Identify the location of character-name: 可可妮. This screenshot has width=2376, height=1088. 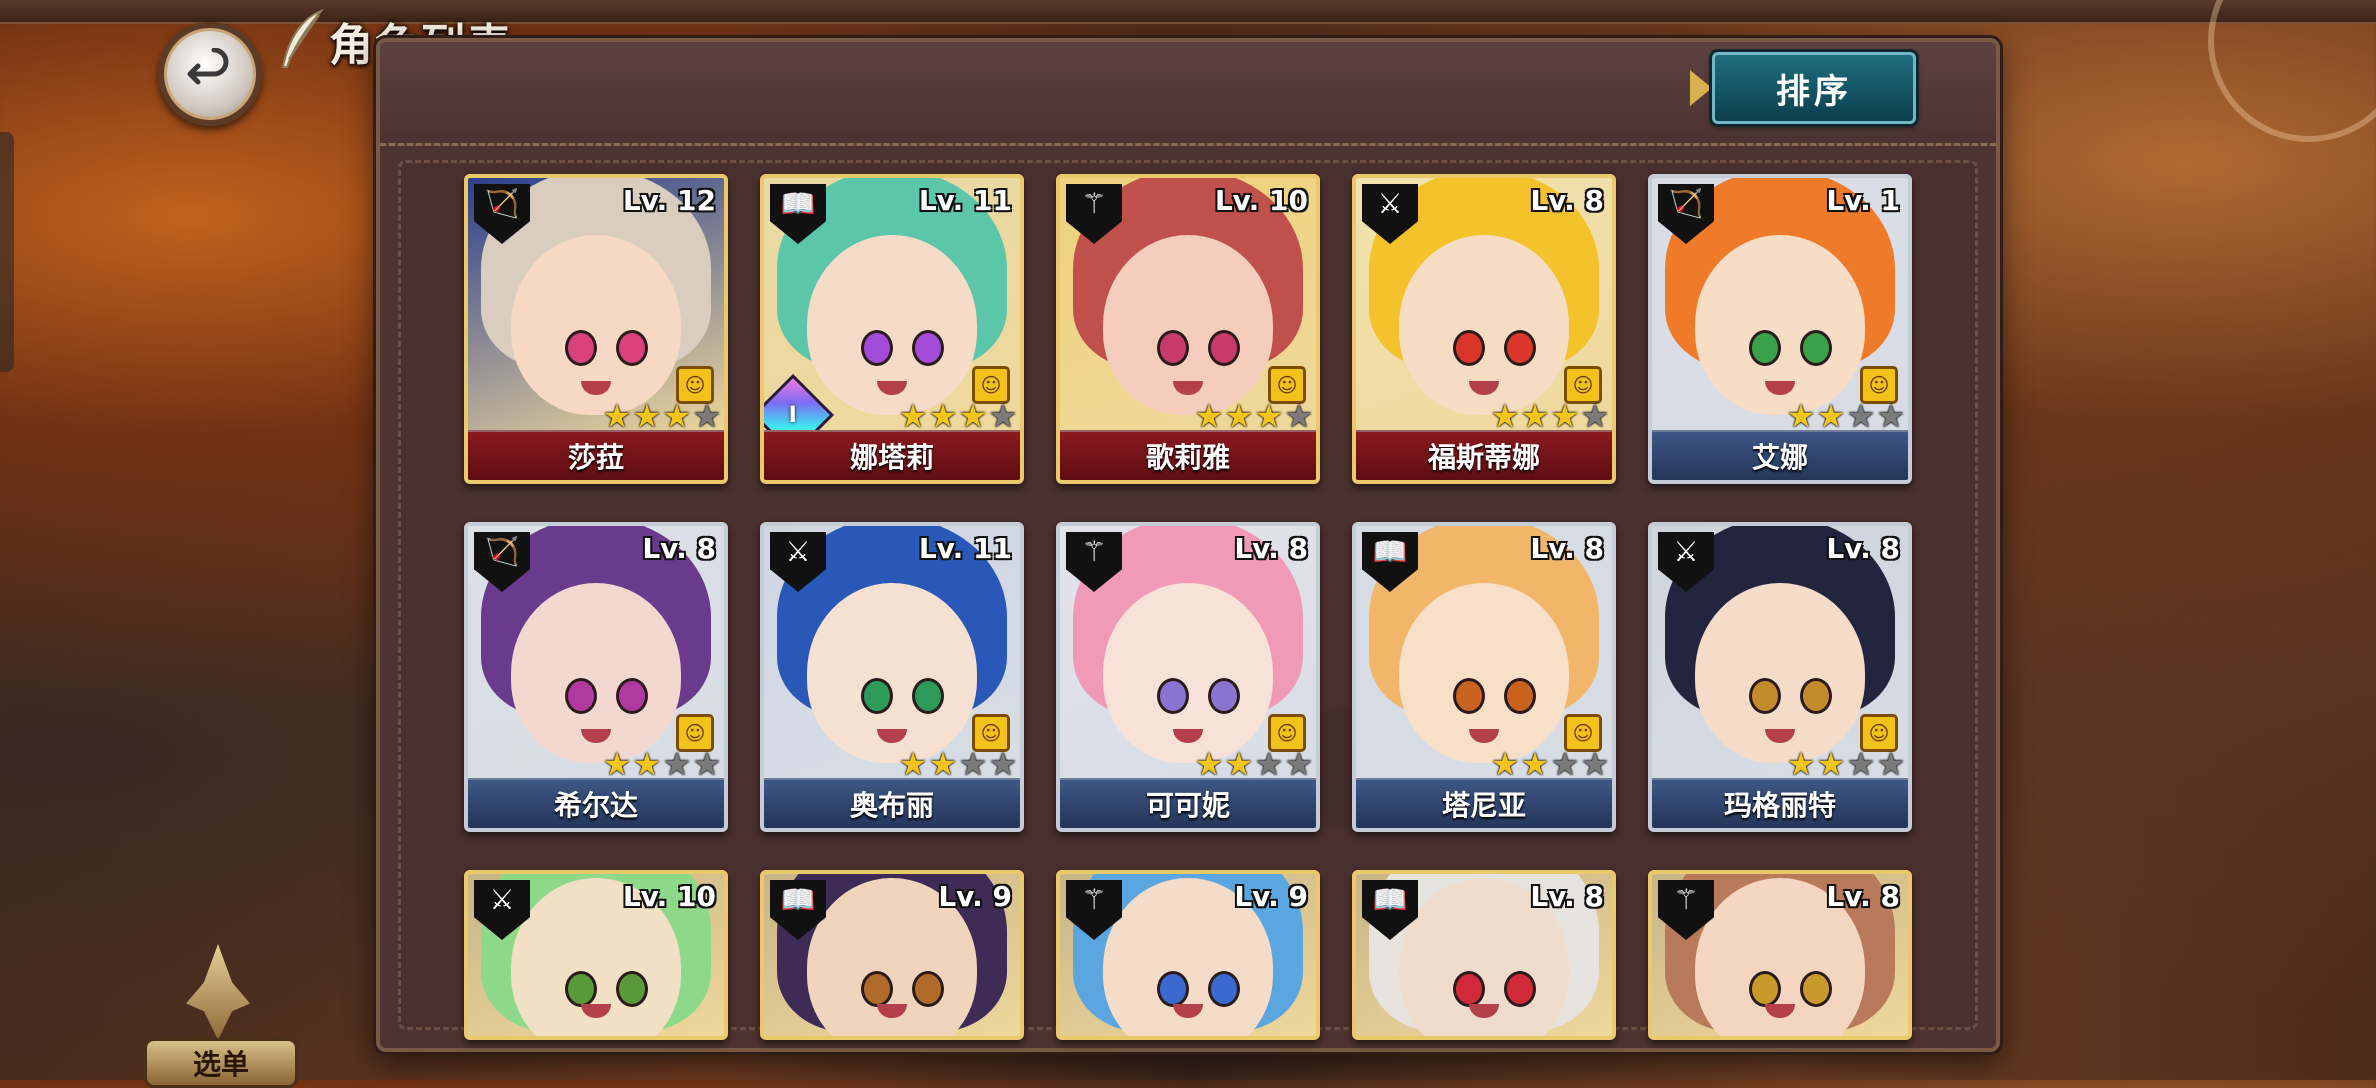
(1188, 803).